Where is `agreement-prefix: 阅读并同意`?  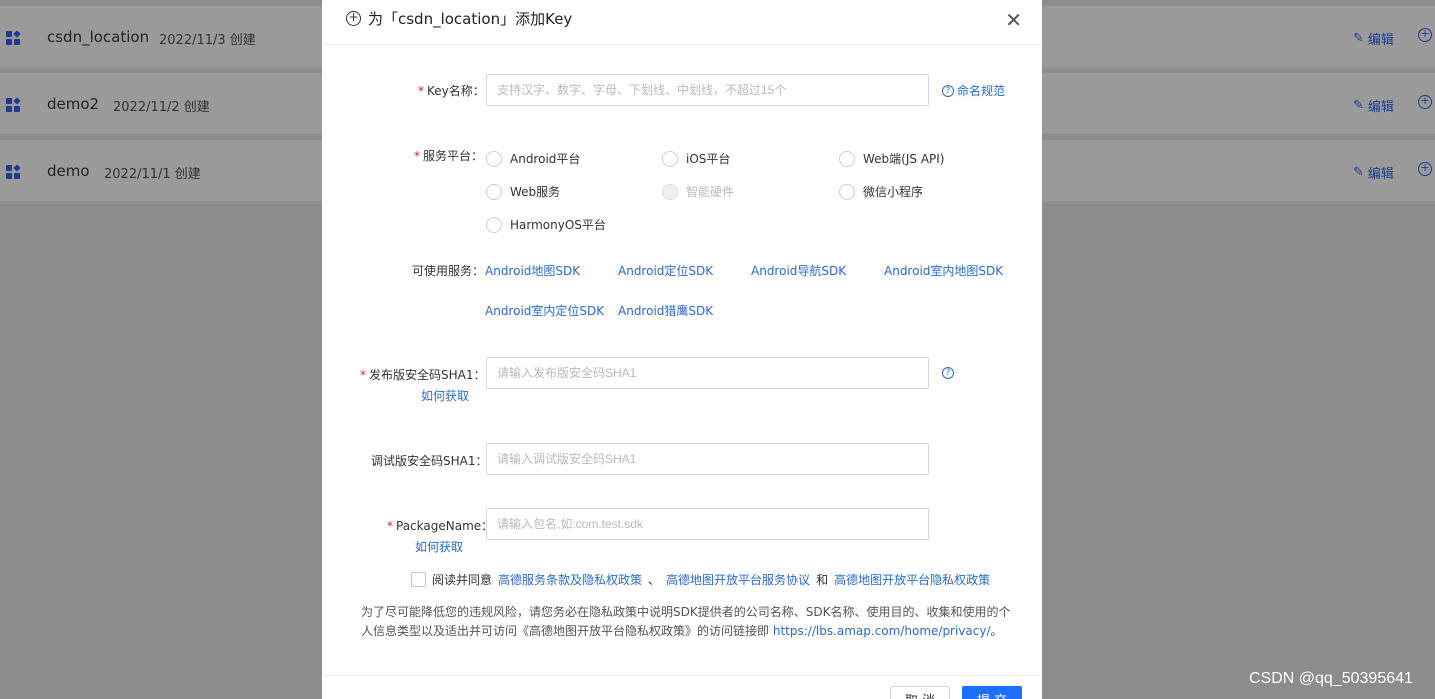 agreement-prefix: 阅读并同意 is located at coordinates (462, 580).